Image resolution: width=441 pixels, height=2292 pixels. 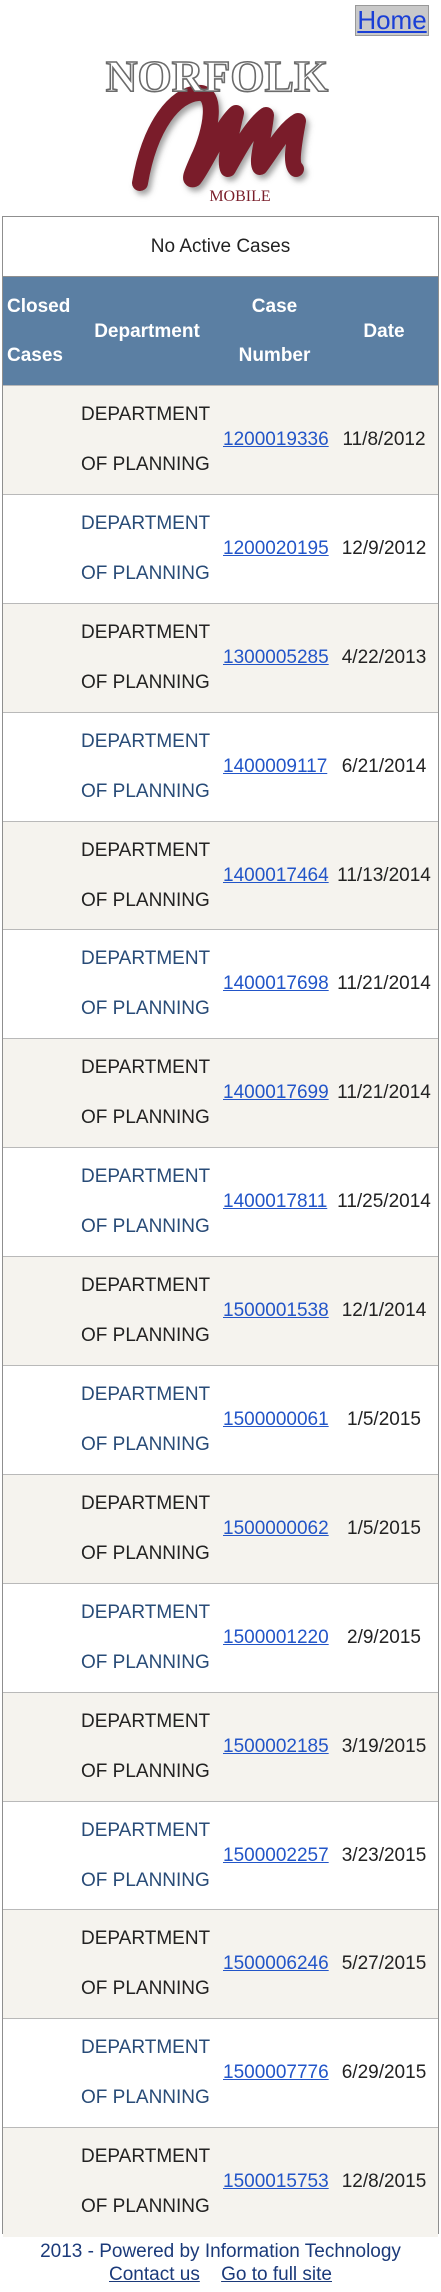 I want to click on no-active-cases-label: No Active Cases, so click(x=220, y=247).